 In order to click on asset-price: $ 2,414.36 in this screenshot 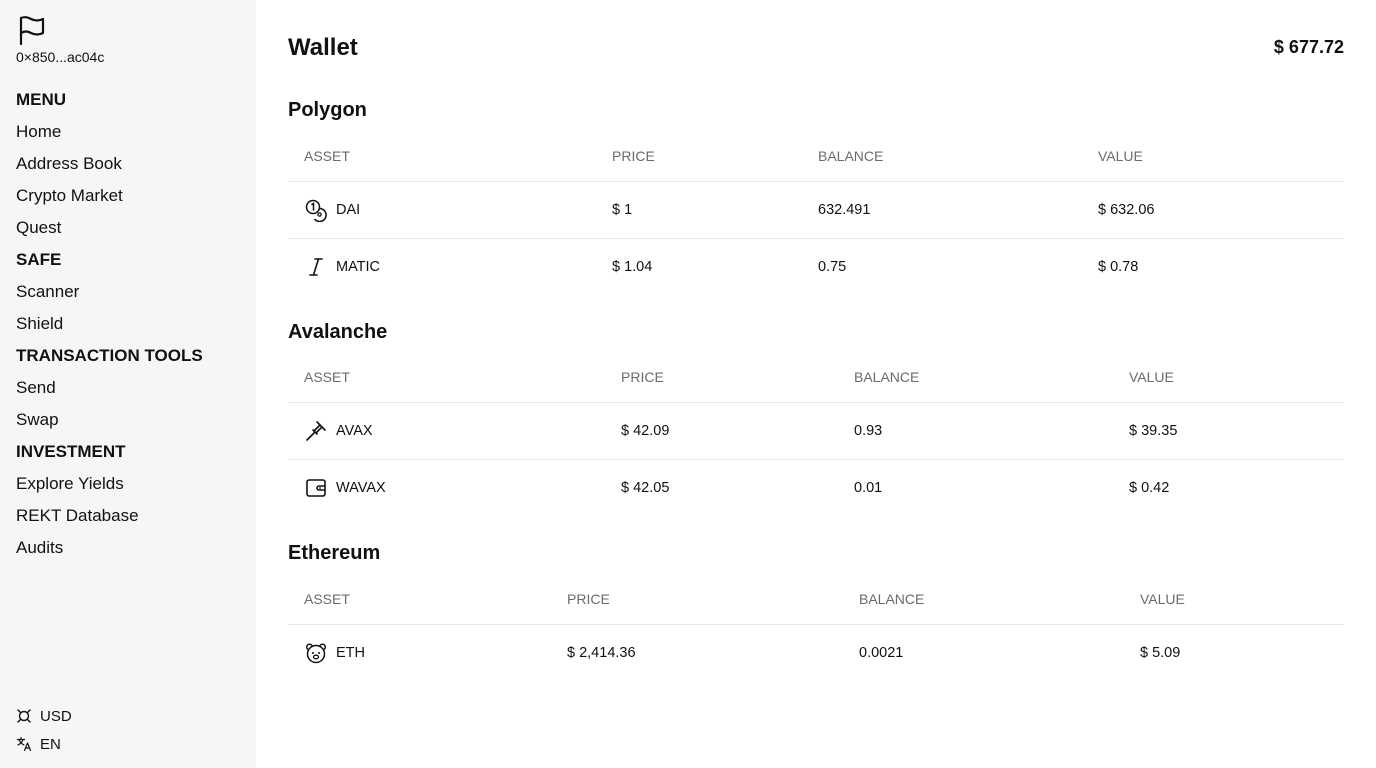, I will do `click(601, 652)`.